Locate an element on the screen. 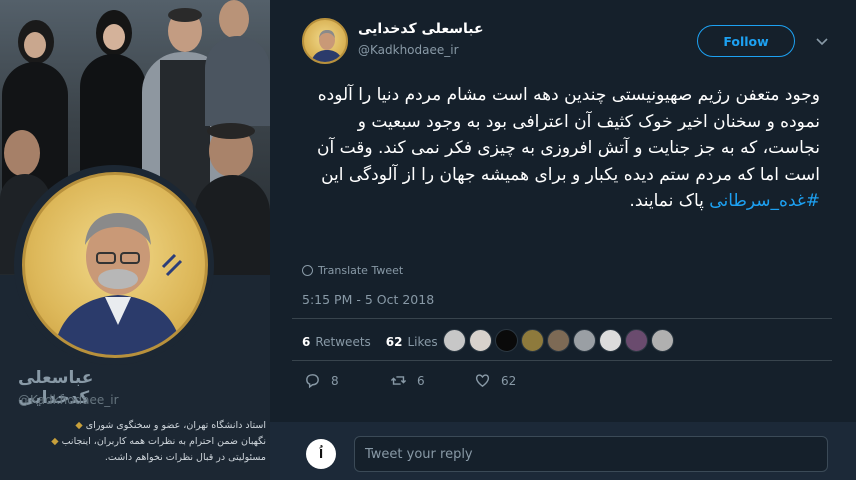 This screenshot has width=856, height=480. tweet-author-avatar is located at coordinates (325, 41).